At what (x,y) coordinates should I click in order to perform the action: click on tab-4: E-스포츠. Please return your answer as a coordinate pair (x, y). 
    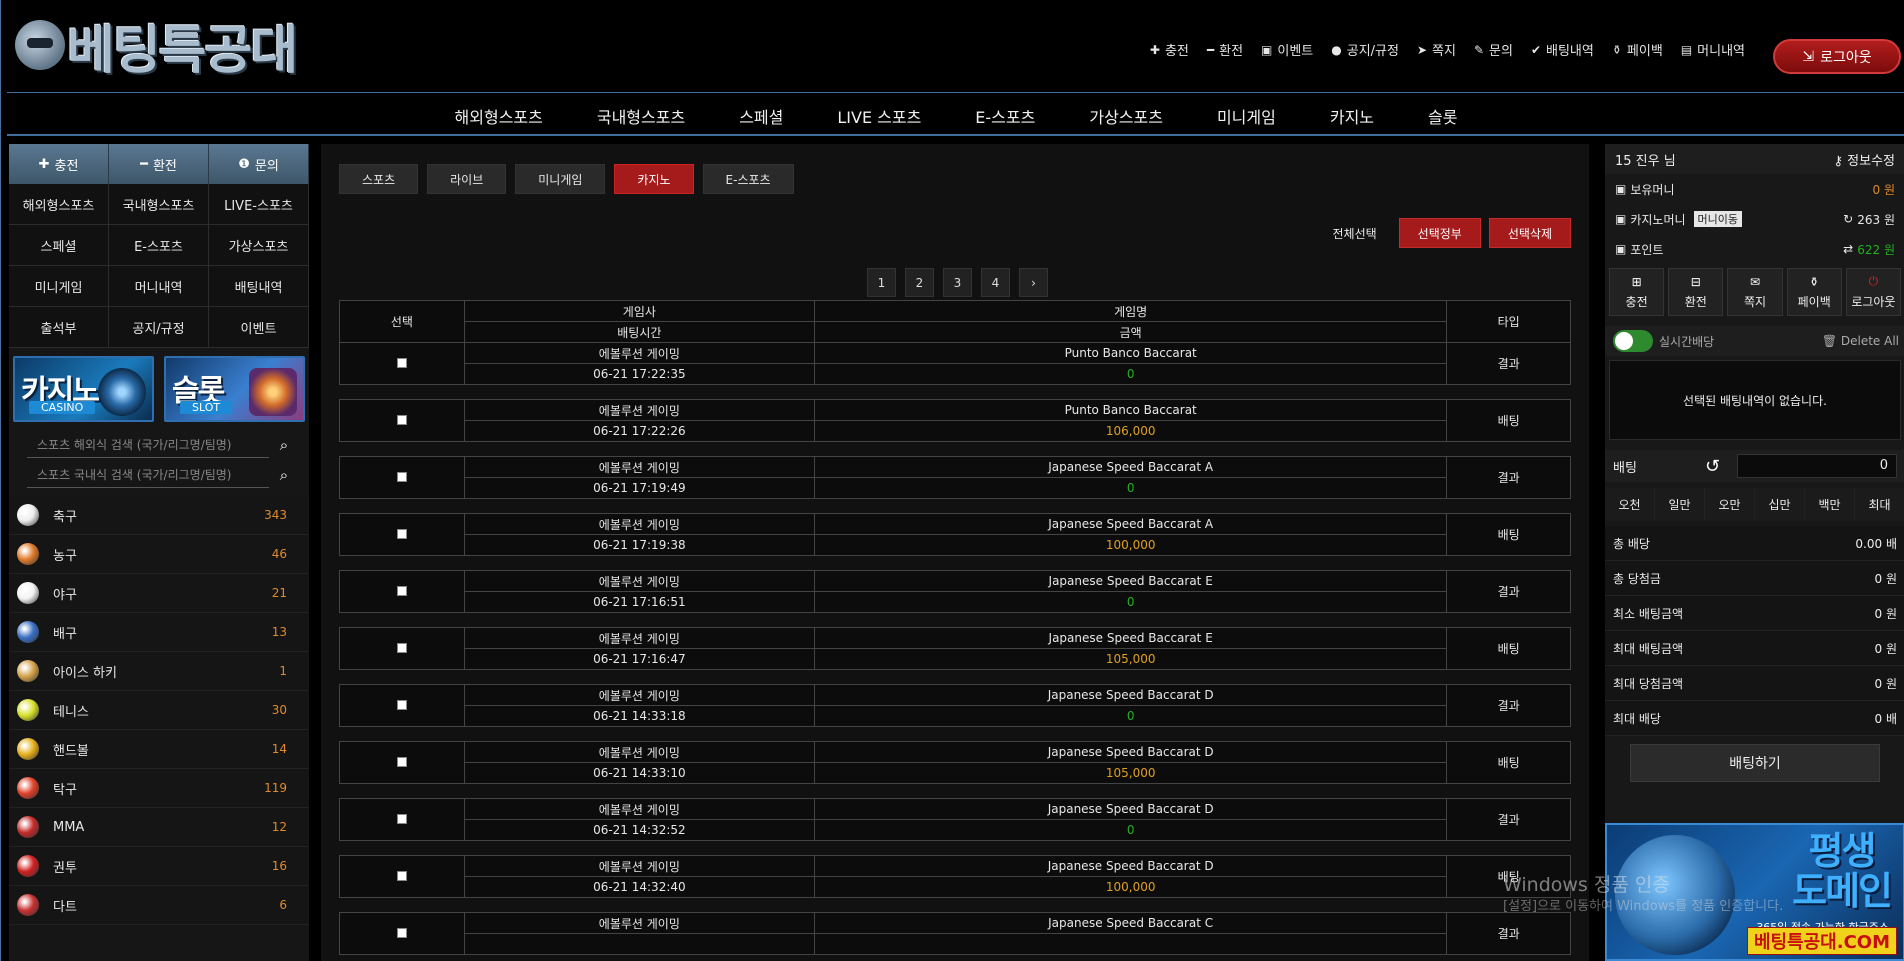
    Looking at the image, I should click on (748, 179).